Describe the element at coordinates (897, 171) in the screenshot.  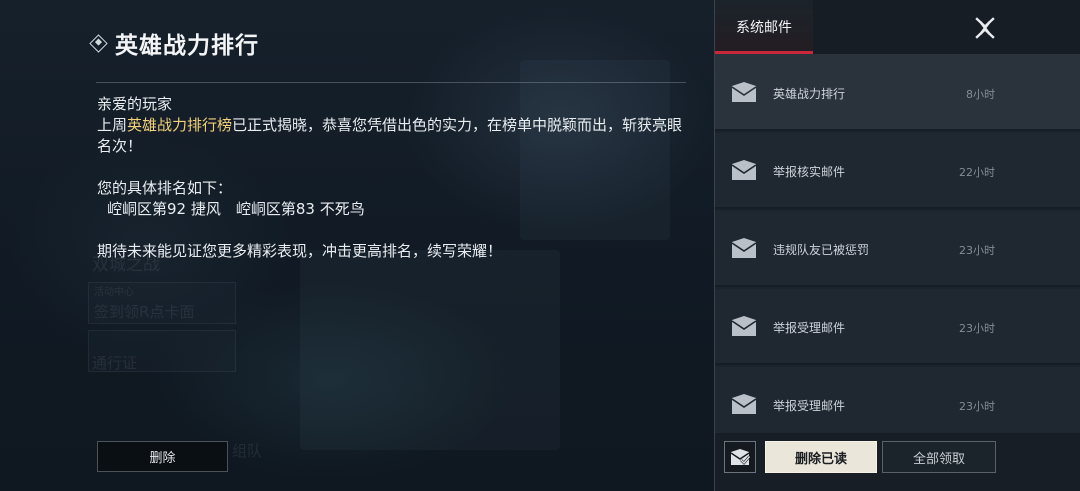
I see `mail-list-item: 举报核实邮件 22小时` at that location.